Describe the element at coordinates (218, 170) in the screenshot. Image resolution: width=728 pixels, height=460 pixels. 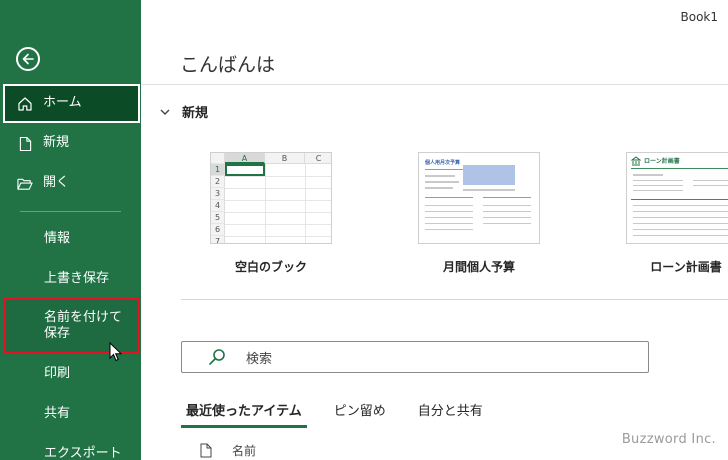
I see `row-header: 1` at that location.